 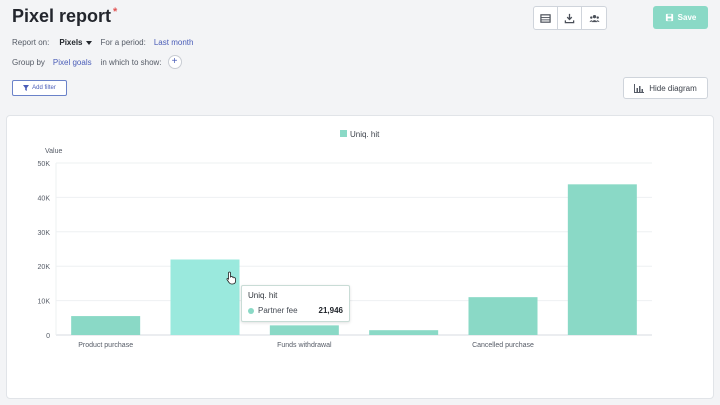 I want to click on y-tick-label: 20K, so click(x=44, y=267).